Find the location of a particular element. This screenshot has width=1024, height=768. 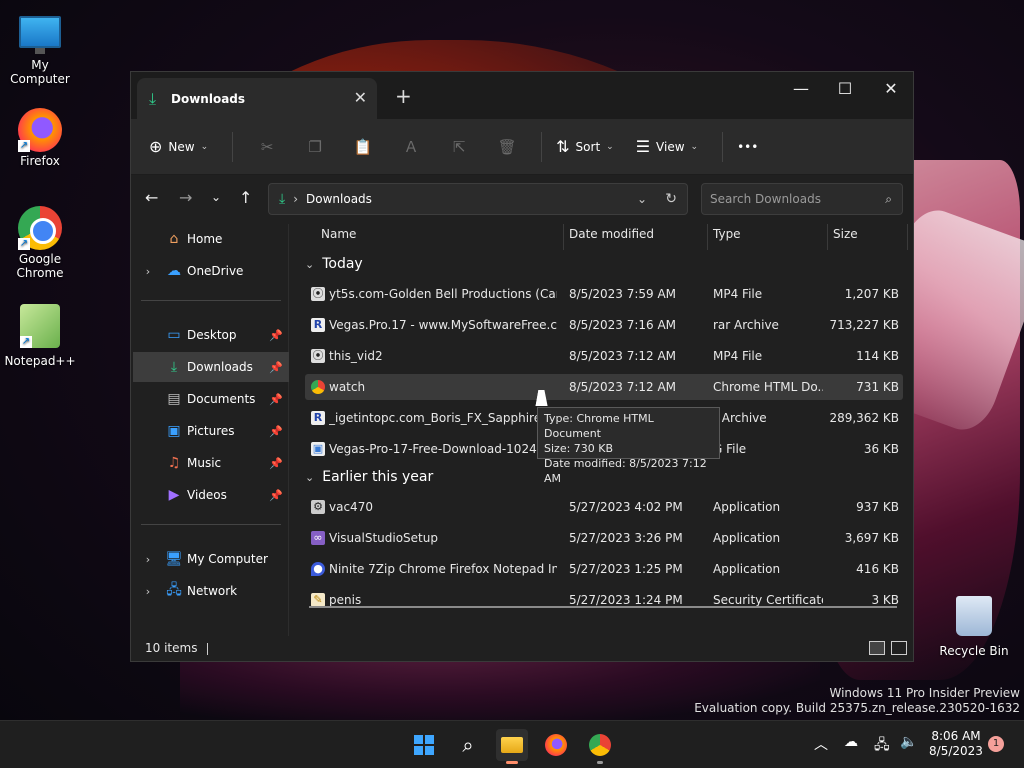

sidebar-item-network: › 🖧 Network is located at coordinates (211, 591).